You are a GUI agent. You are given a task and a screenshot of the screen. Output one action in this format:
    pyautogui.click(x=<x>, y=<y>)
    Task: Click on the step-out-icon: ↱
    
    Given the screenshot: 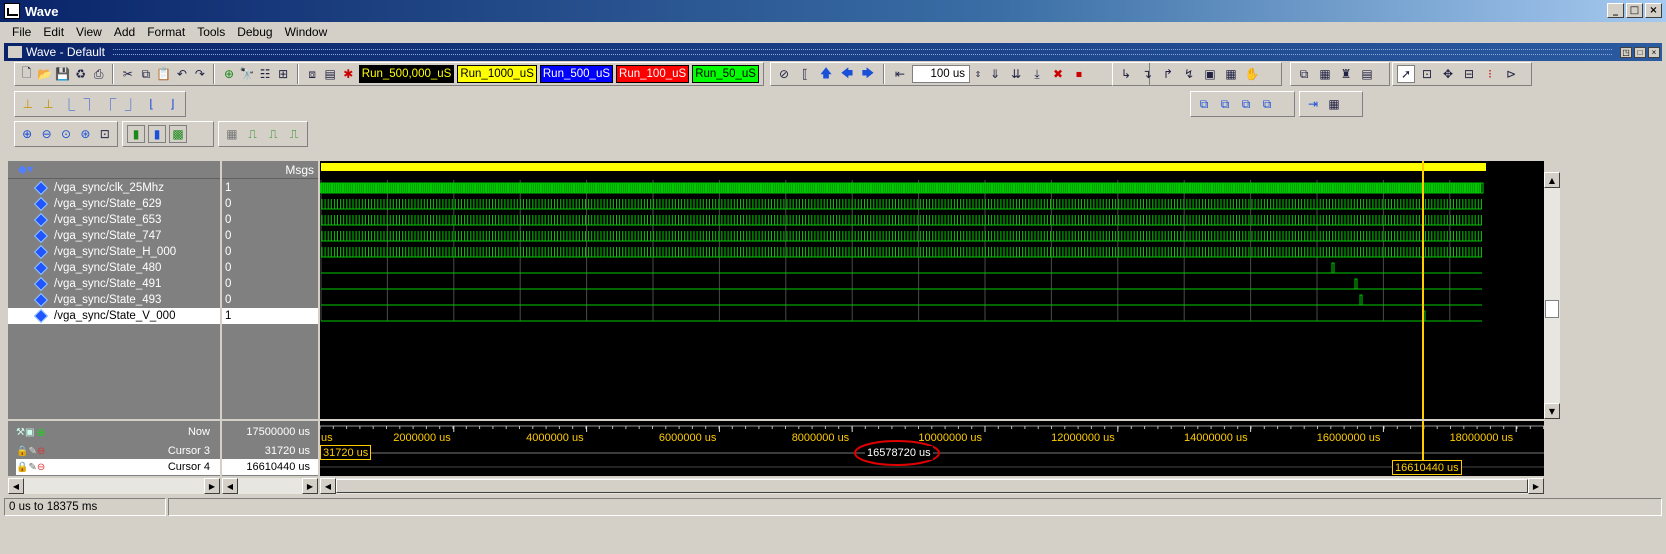 What is the action you would take?
    pyautogui.click(x=1168, y=74)
    